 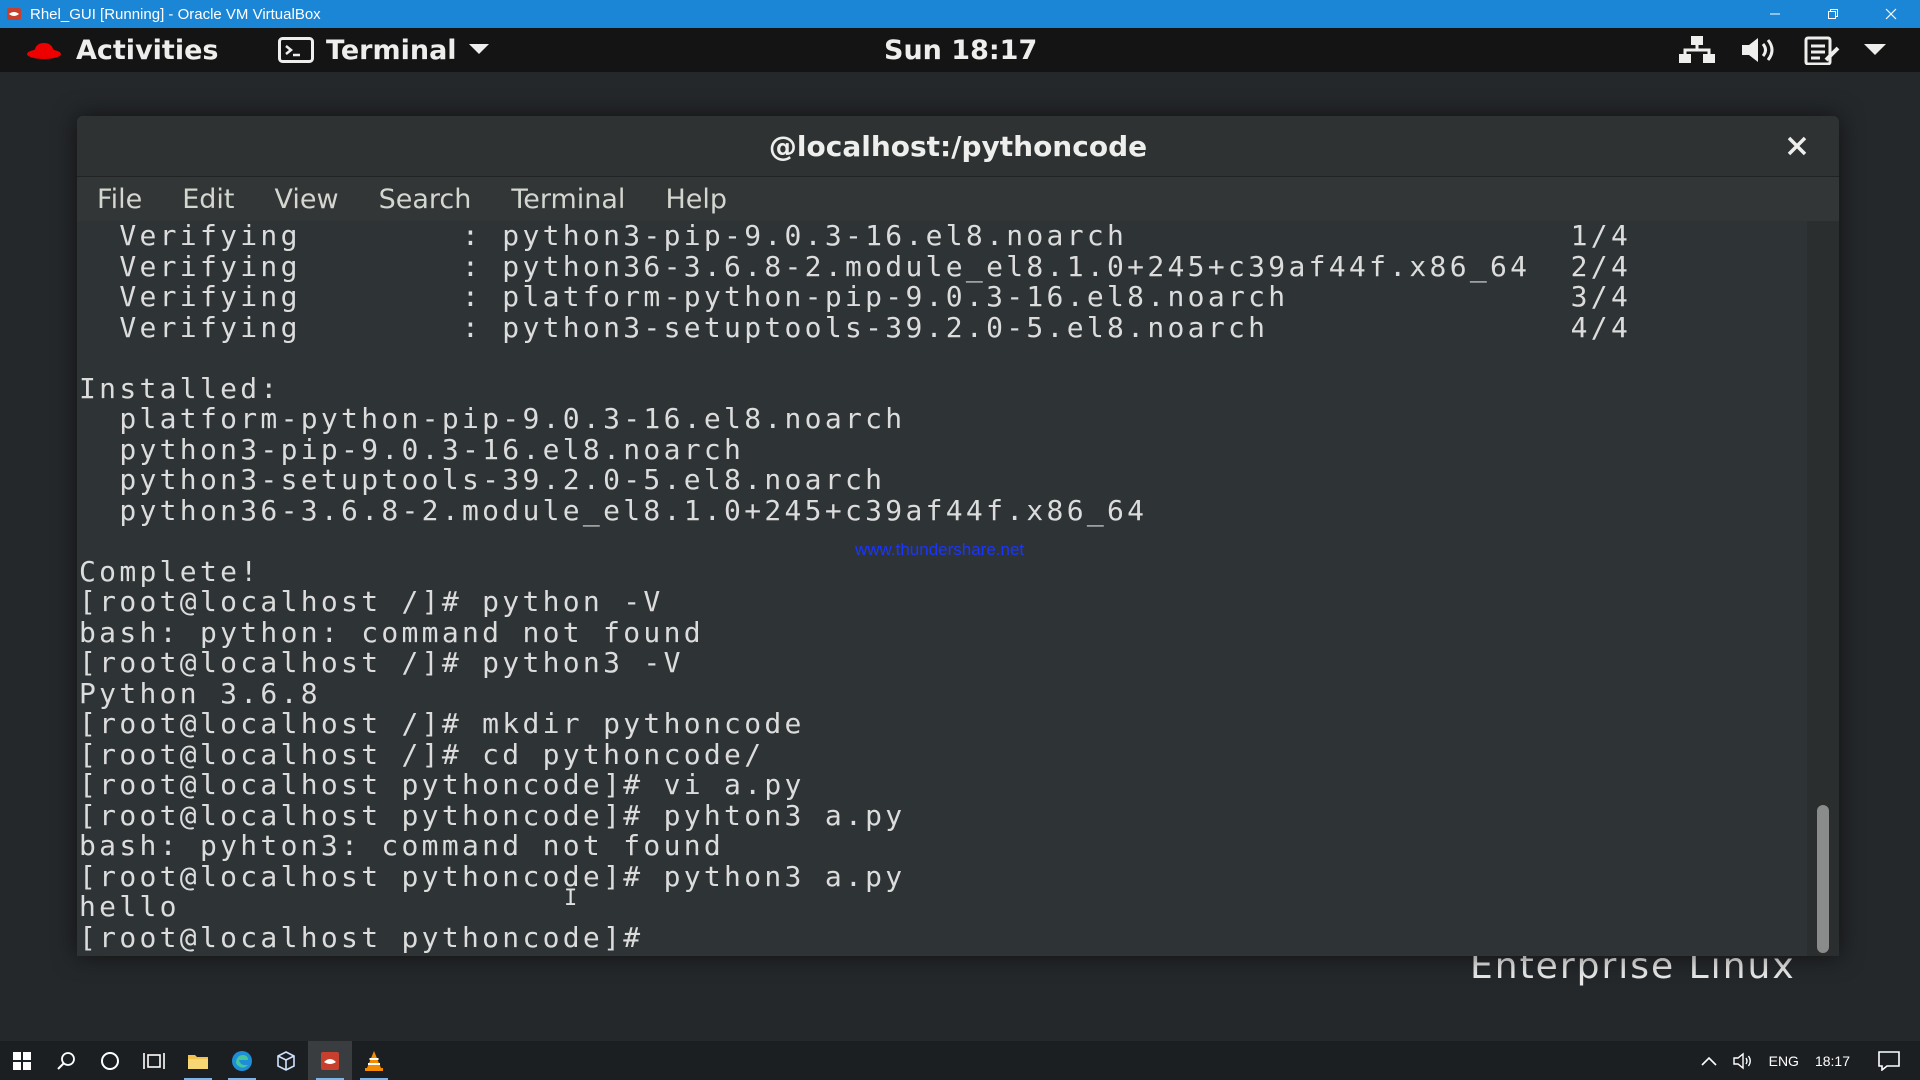 What do you see at coordinates (1822, 50) in the screenshot?
I see `clipboard-icon` at bounding box center [1822, 50].